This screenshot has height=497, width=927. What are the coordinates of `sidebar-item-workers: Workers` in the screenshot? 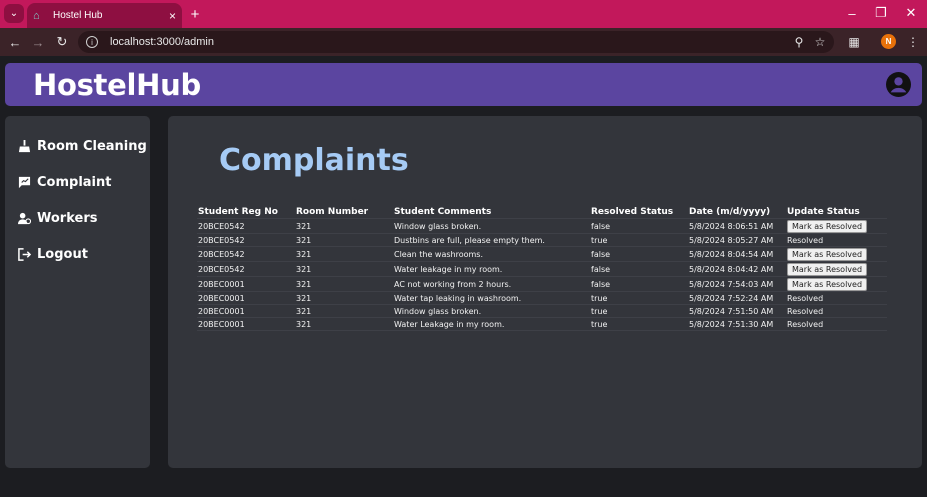 It's located at (57, 218).